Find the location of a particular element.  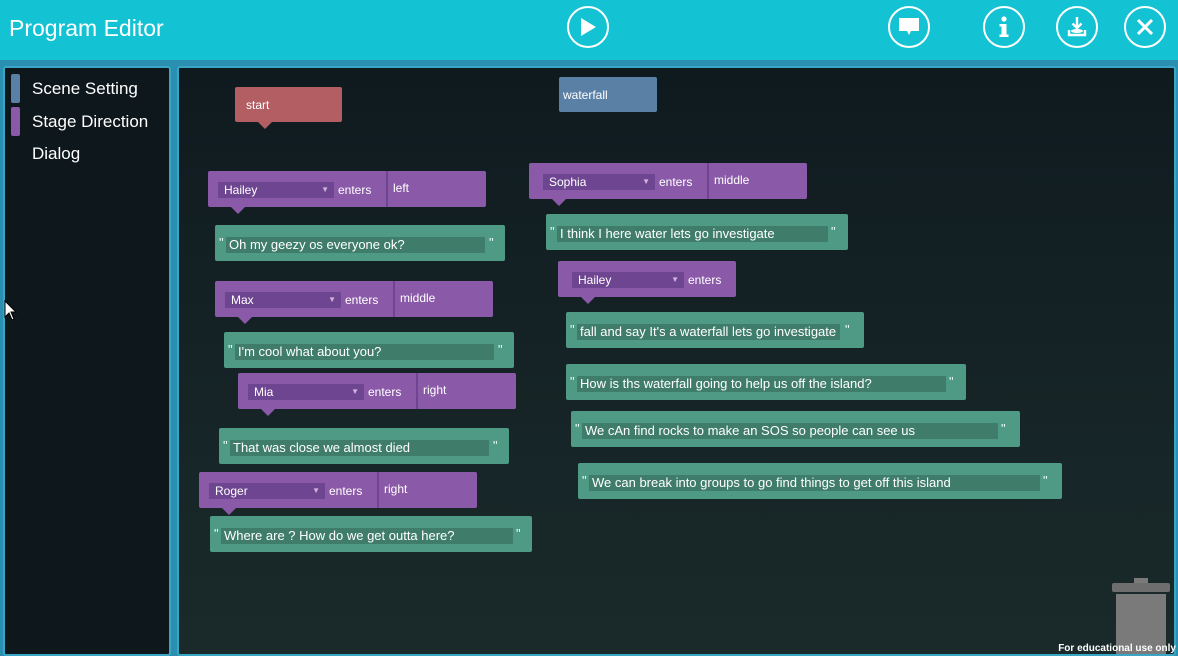

info-icon is located at coordinates (1004, 26).